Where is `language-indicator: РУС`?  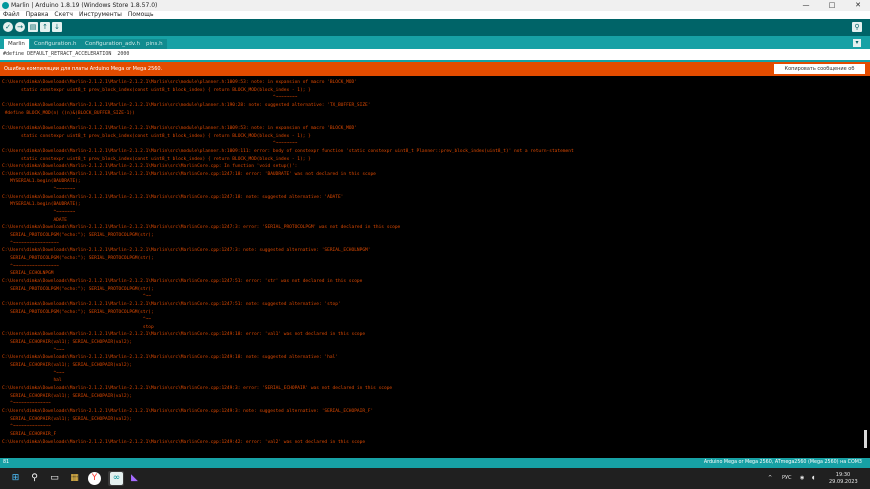
language-indicator: РУС is located at coordinates (787, 478).